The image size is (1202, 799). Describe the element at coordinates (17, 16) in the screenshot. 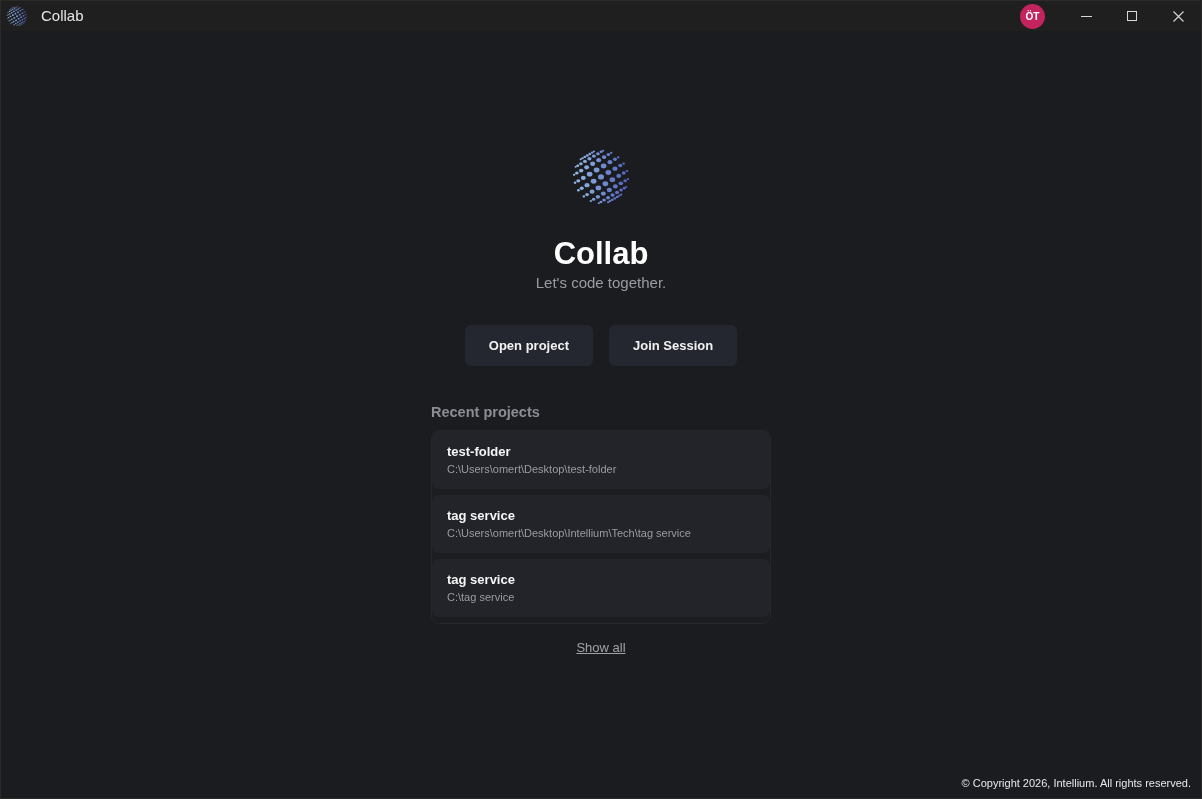

I see `dotted-sphere-app-icon` at that location.